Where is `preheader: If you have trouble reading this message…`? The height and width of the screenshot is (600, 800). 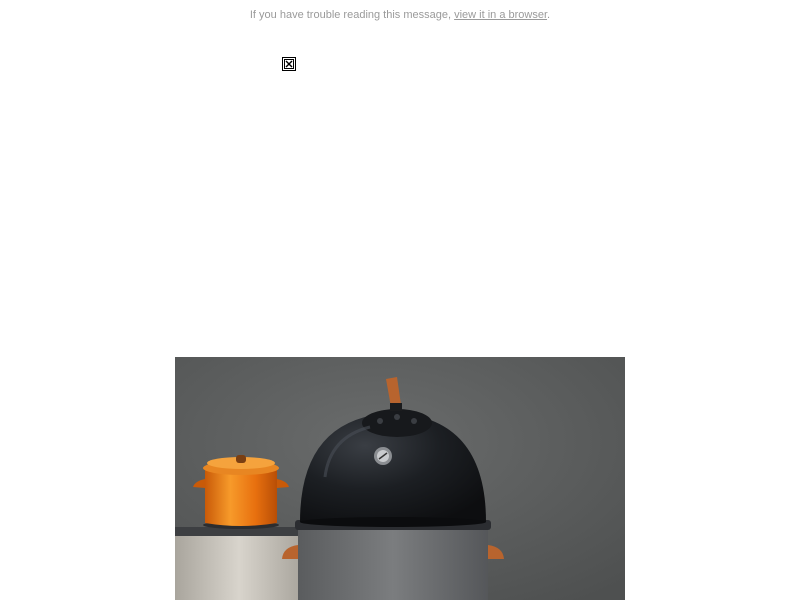
preheader: If you have trouble reading this message… is located at coordinates (400, 15).